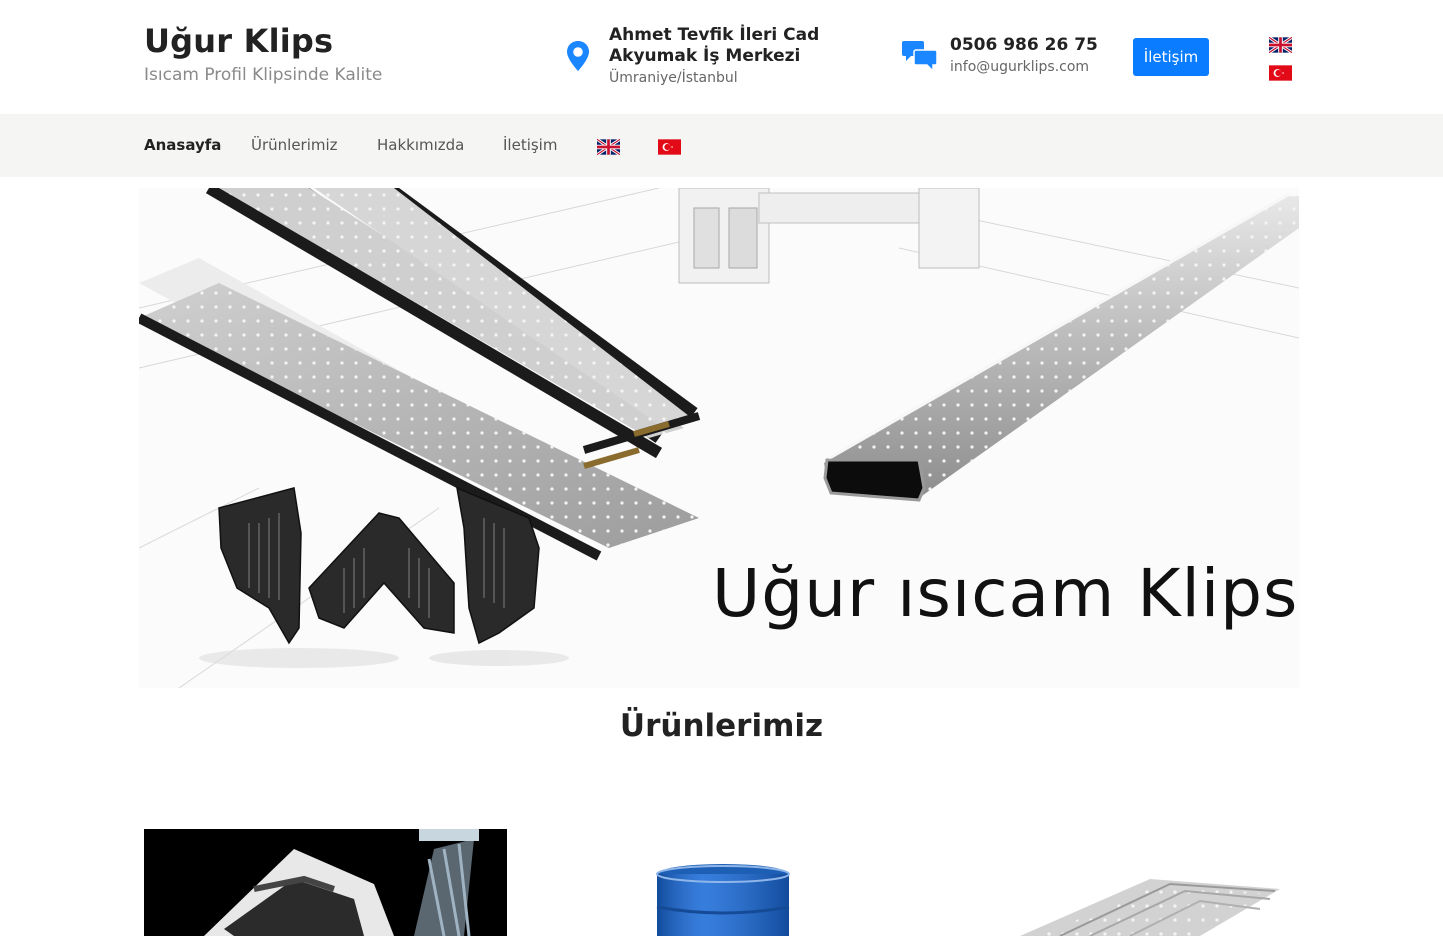  Describe the element at coordinates (1150, 882) in the screenshot. I see `product-image-spacers` at that location.